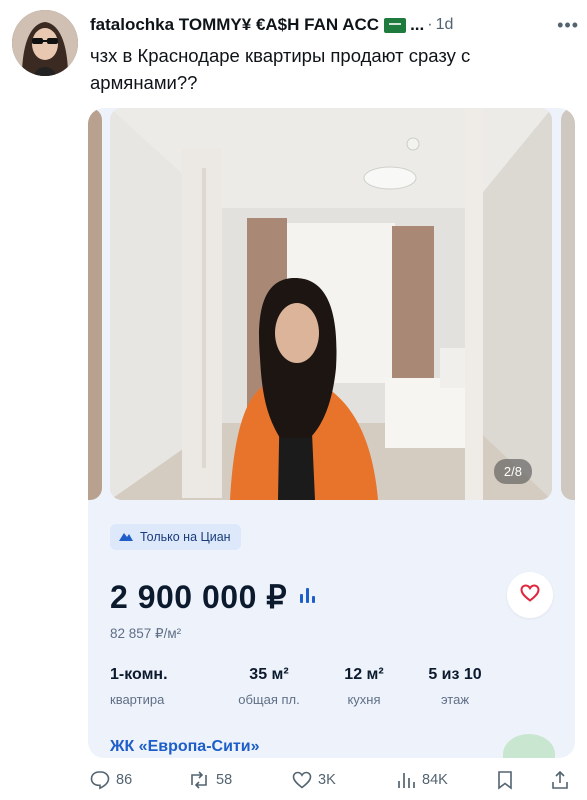  What do you see at coordinates (199, 780) in the screenshot?
I see `retweet-icon` at bounding box center [199, 780].